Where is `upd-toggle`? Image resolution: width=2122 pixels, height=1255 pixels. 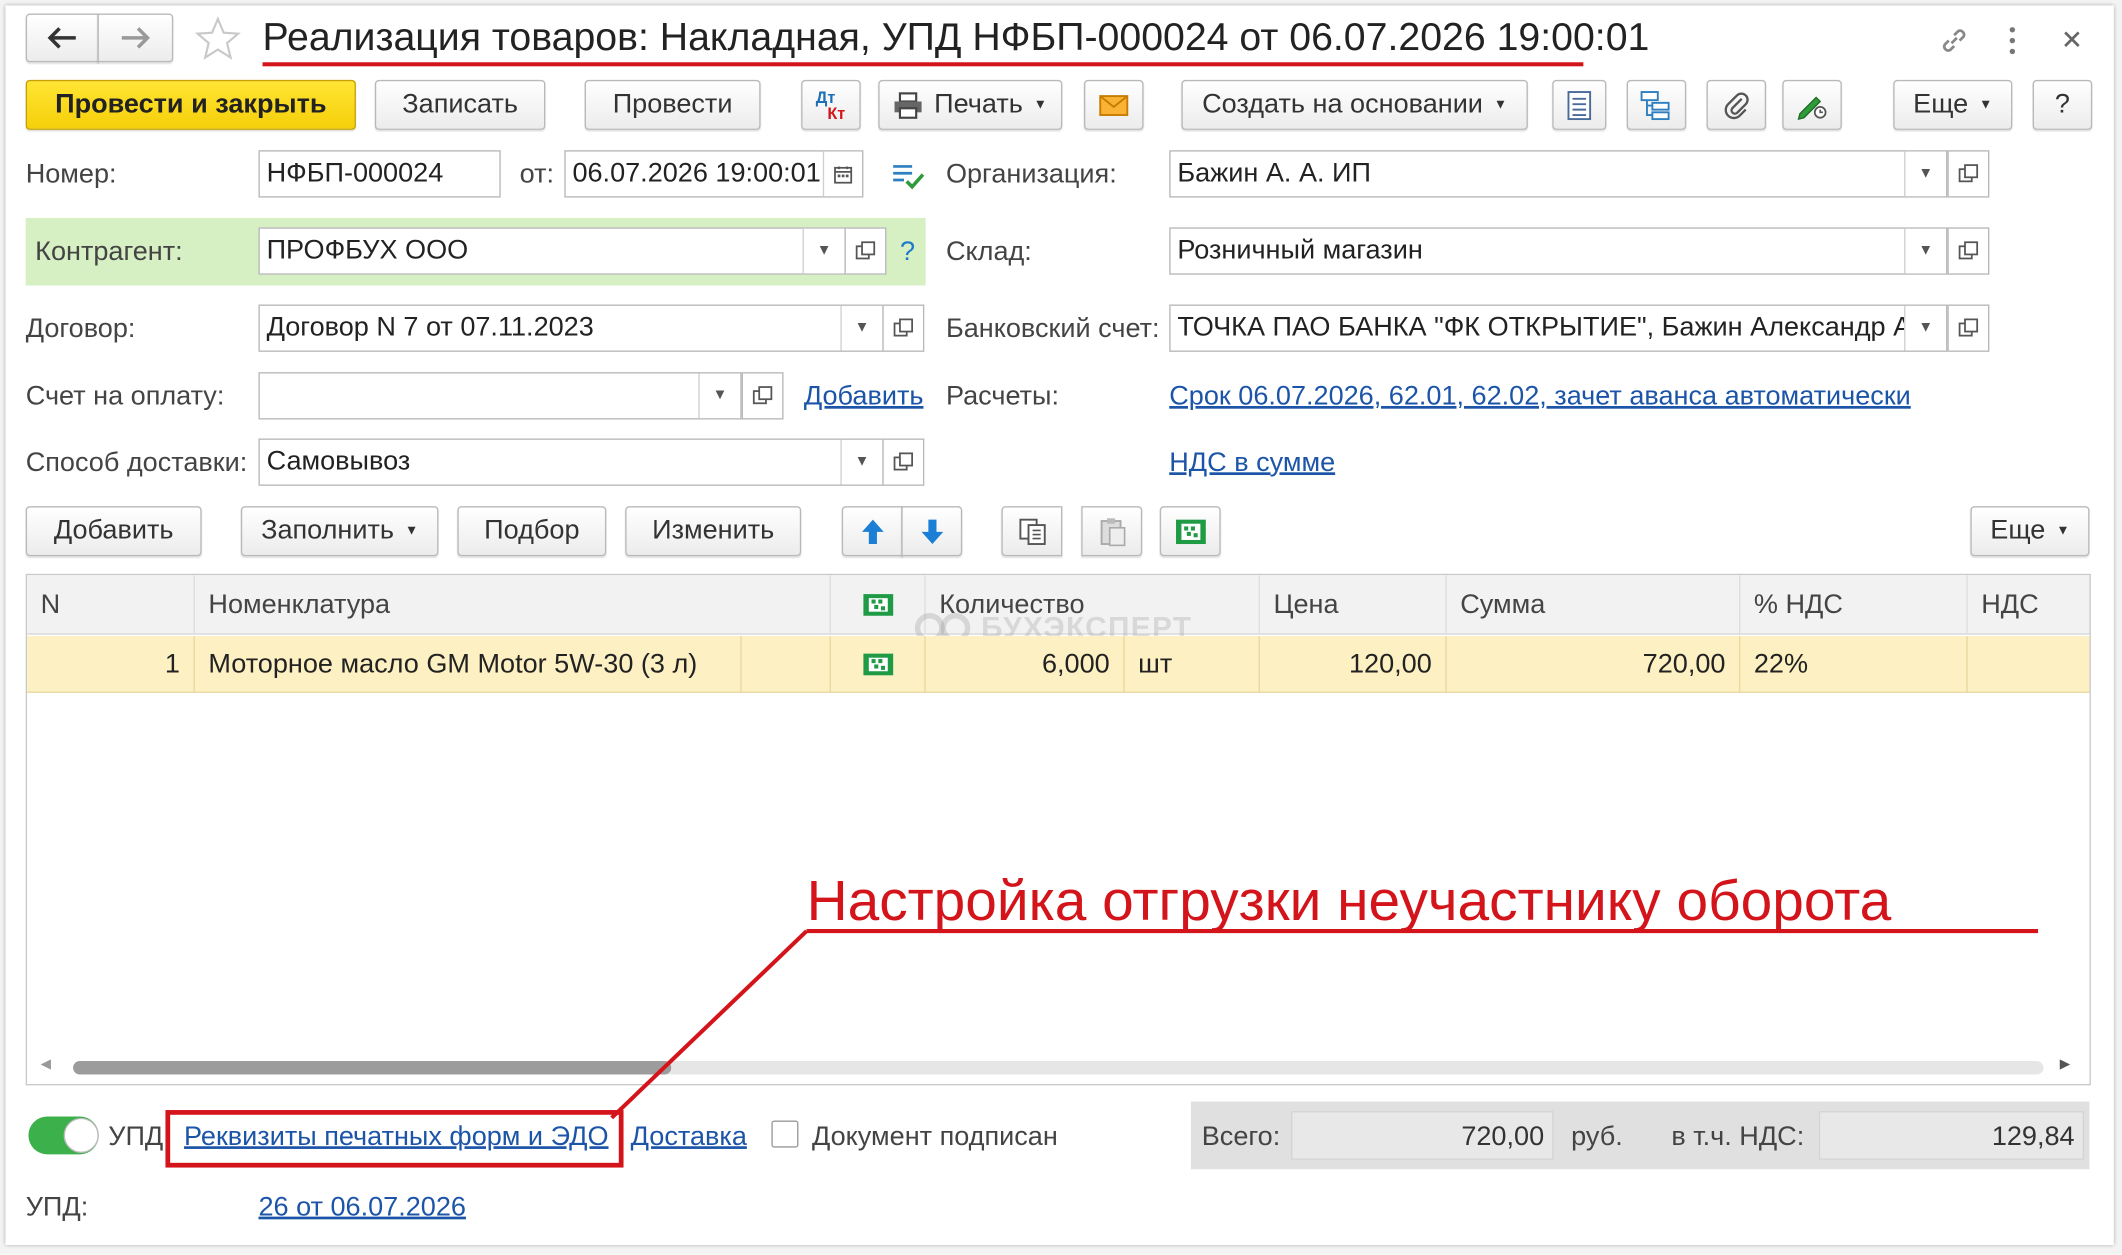 upd-toggle is located at coordinates (63, 1135).